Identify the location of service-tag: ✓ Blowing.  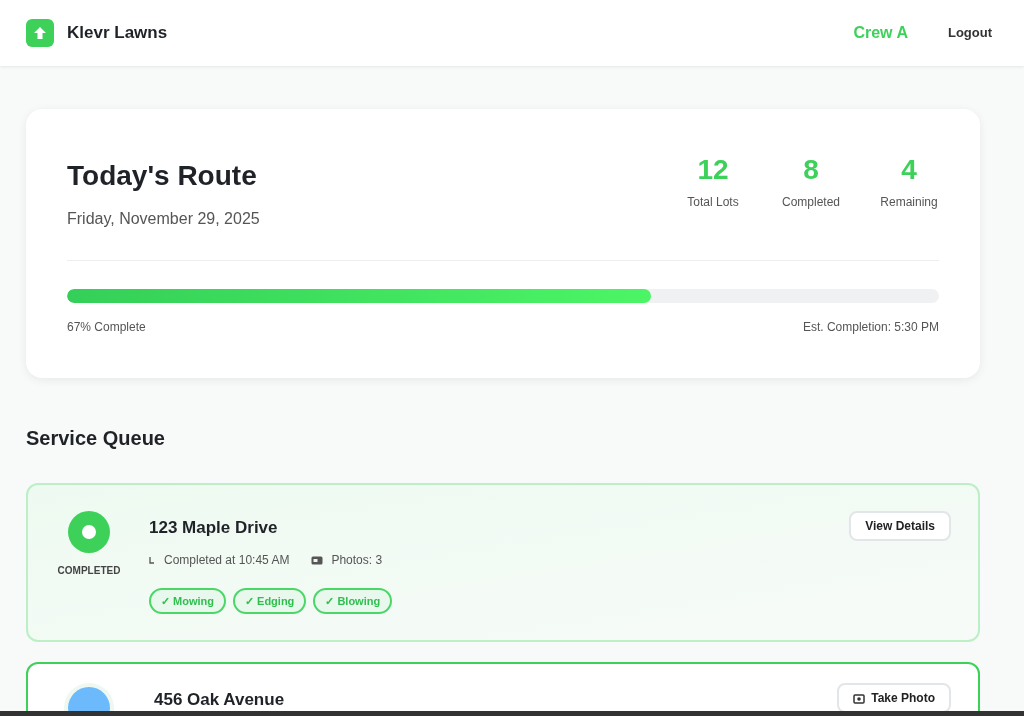
(353, 601).